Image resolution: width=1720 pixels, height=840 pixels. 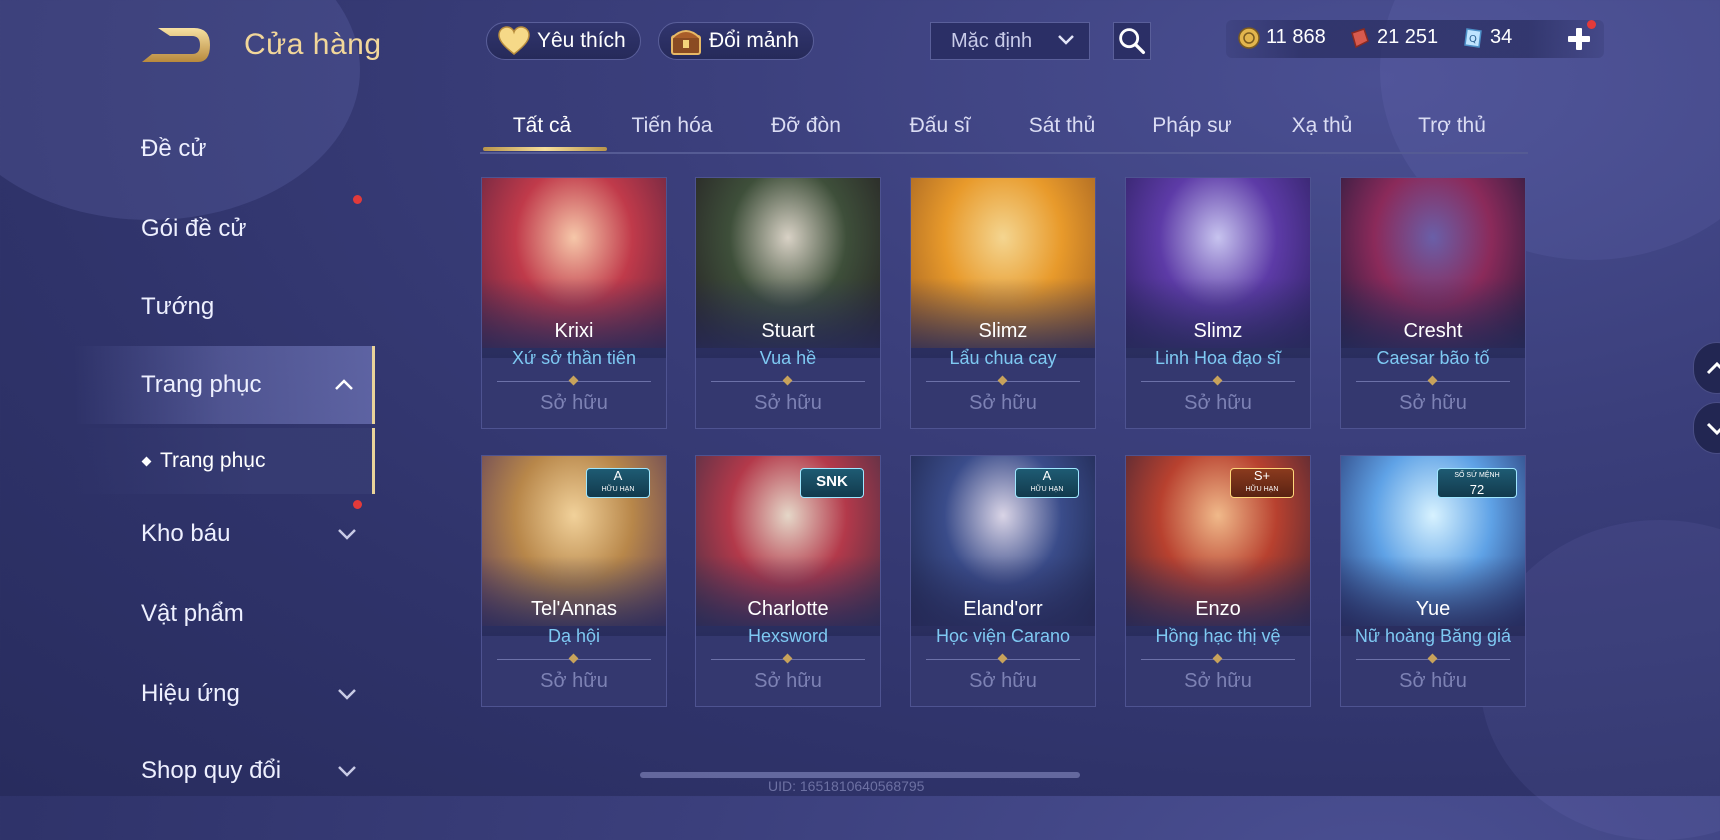 I want to click on voucher-balance: 21 251, so click(x=1393, y=37).